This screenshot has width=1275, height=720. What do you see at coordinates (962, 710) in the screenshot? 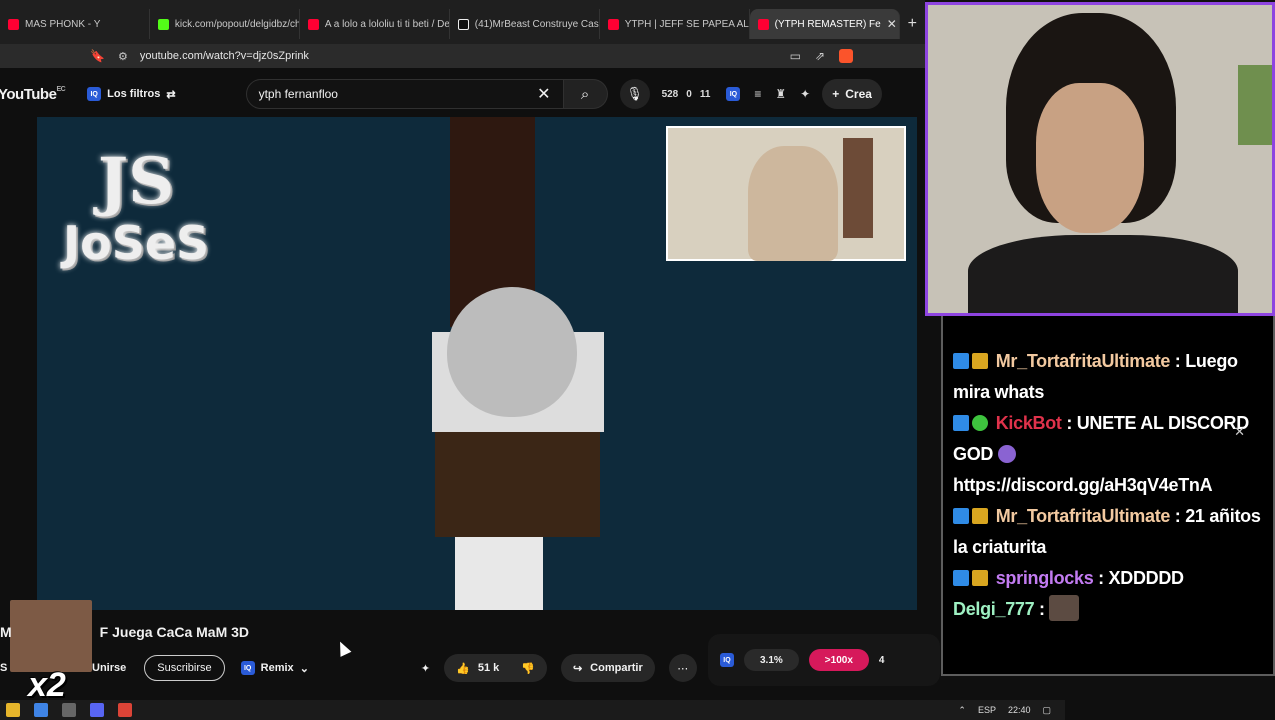
I see `tray-chevron-icon: ⌃` at bounding box center [962, 710].